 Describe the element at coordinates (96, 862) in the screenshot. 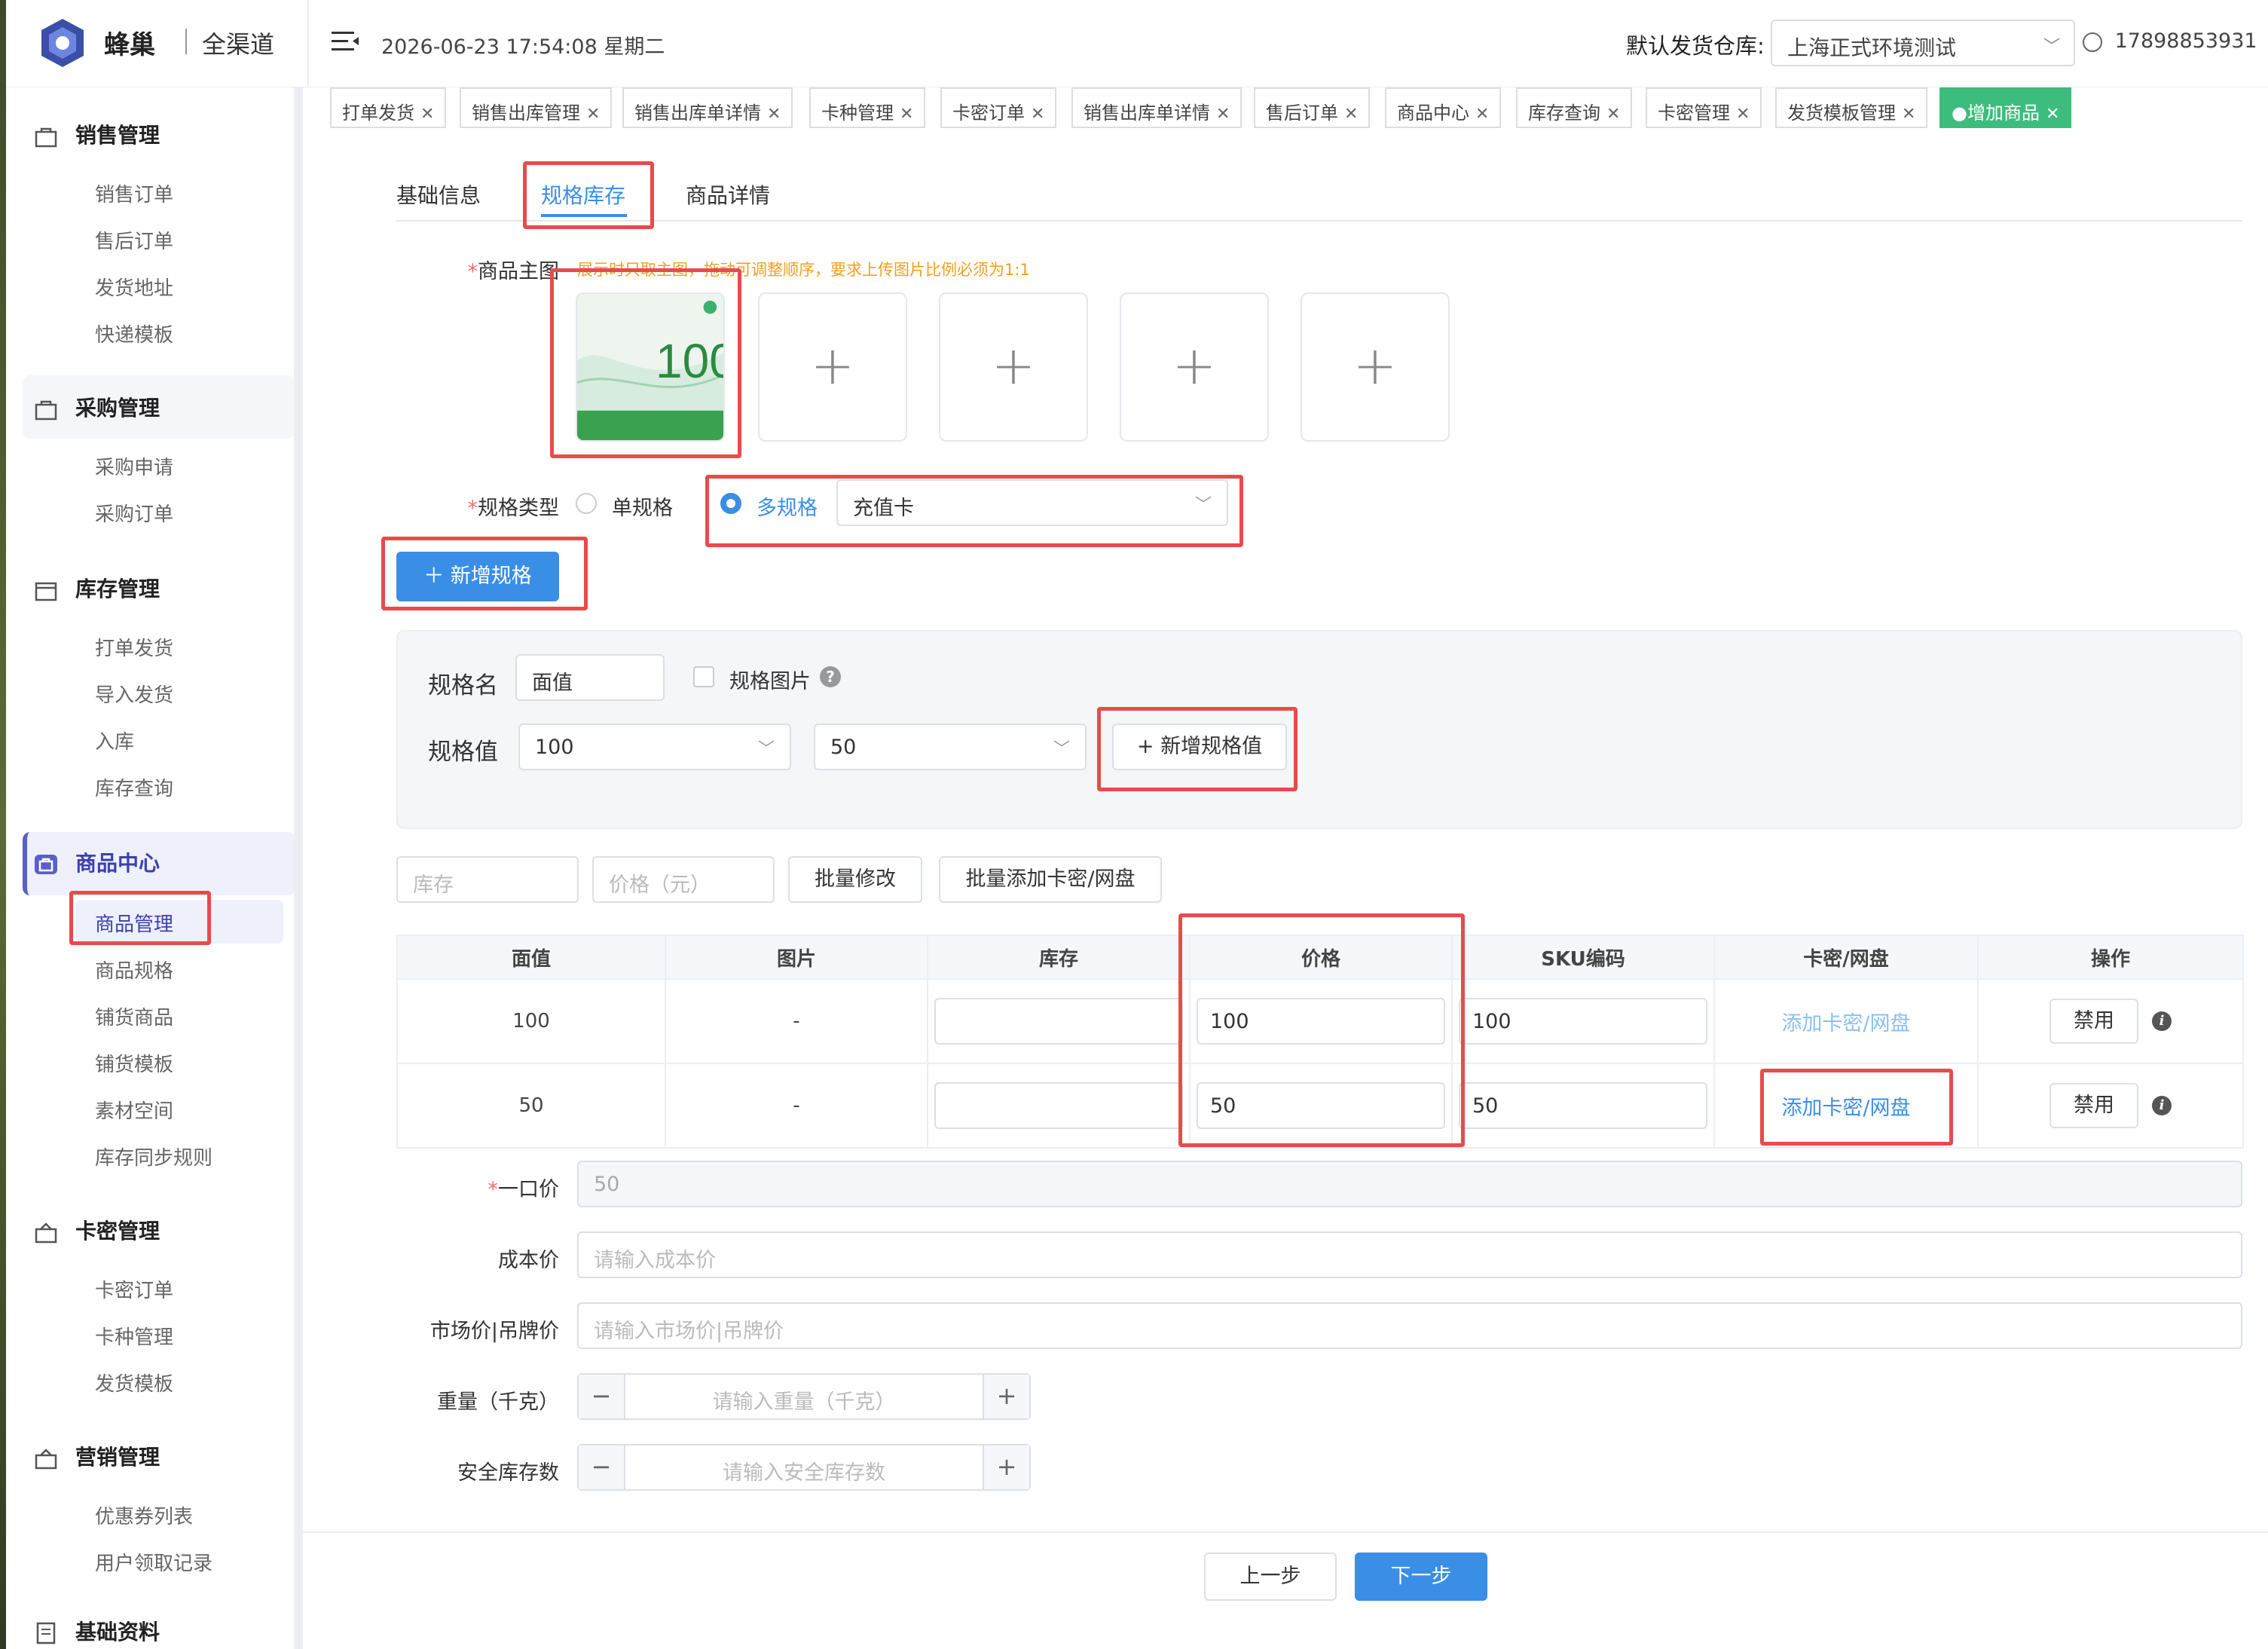

I see `sidebar-group-product-center: 商品中心` at that location.